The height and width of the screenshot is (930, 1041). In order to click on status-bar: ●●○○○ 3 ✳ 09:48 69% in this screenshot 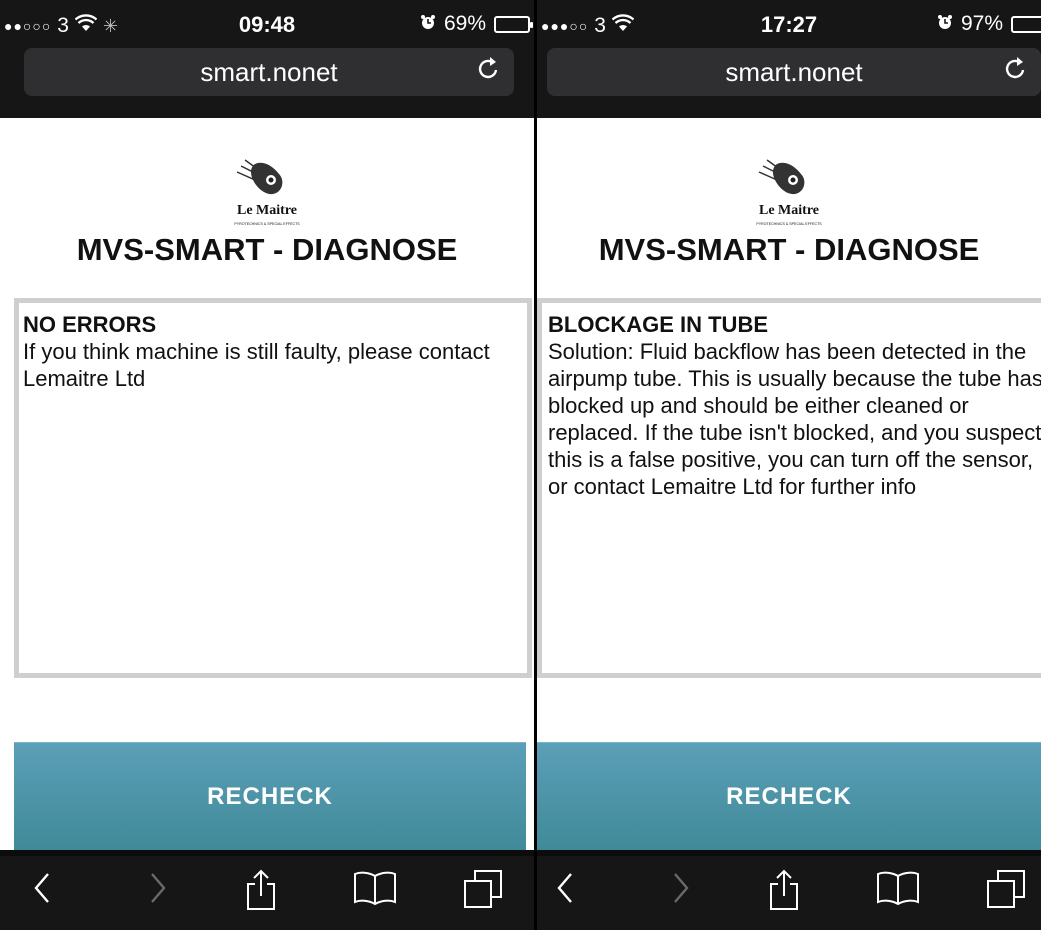, I will do `click(267, 25)`.